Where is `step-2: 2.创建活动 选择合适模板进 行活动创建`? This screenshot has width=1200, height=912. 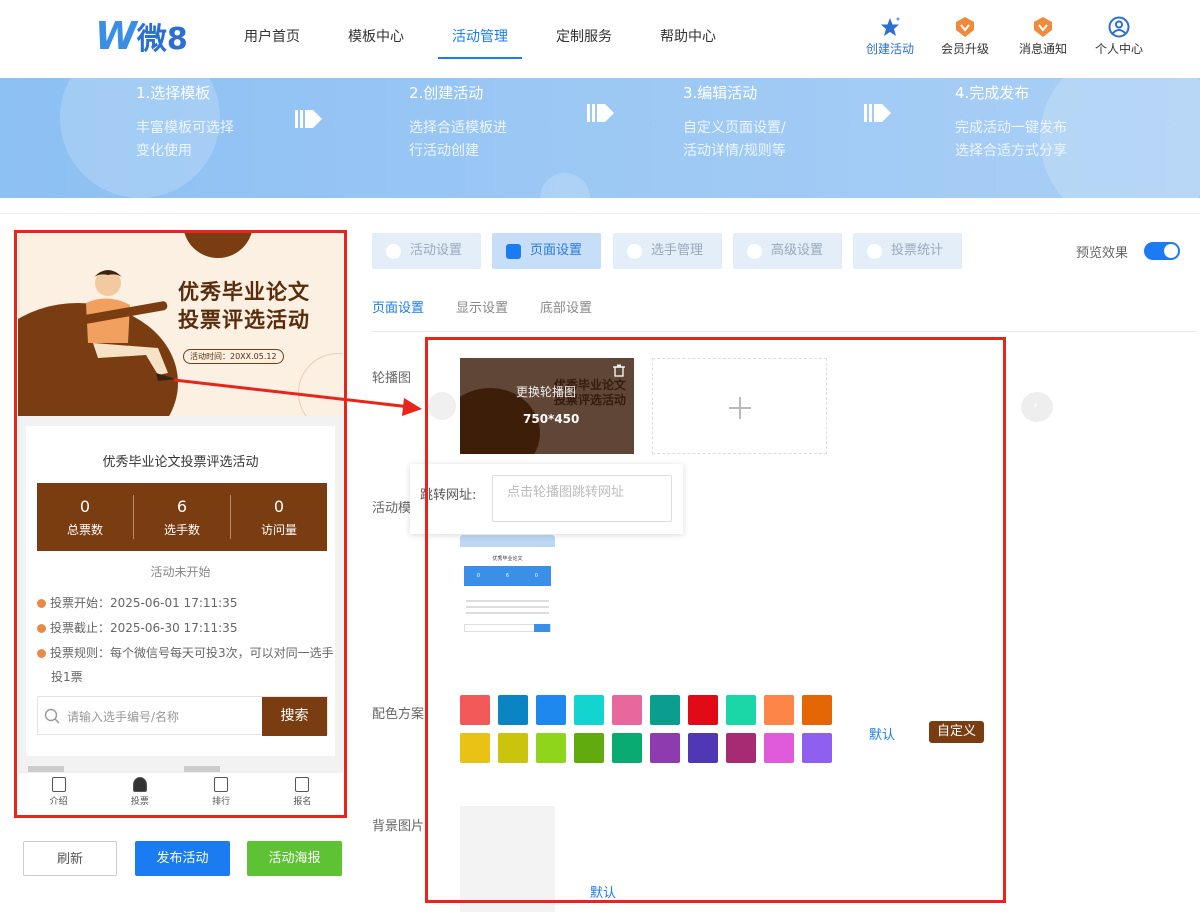 step-2: 2.创建活动 选择合适模板进 行活动创建 is located at coordinates (458, 122).